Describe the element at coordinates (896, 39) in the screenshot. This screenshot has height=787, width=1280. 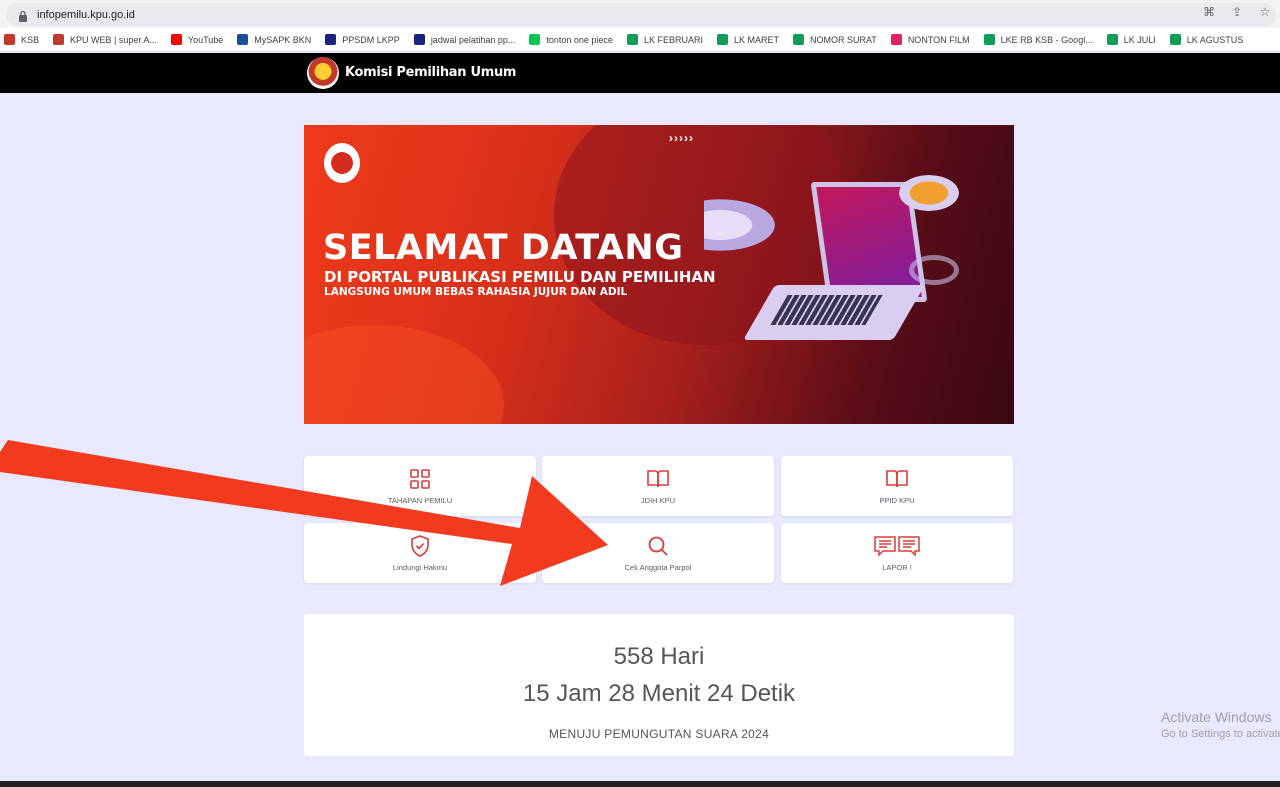
I see `film-icon` at that location.